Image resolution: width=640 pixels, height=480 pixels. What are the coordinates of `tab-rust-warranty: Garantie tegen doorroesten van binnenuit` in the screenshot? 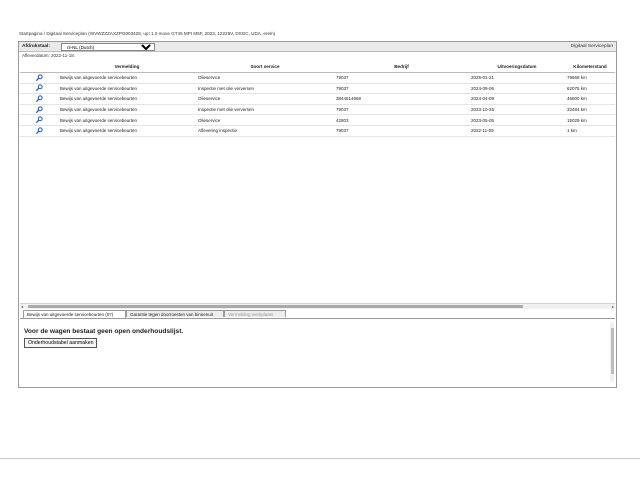 It's located at (175, 313).